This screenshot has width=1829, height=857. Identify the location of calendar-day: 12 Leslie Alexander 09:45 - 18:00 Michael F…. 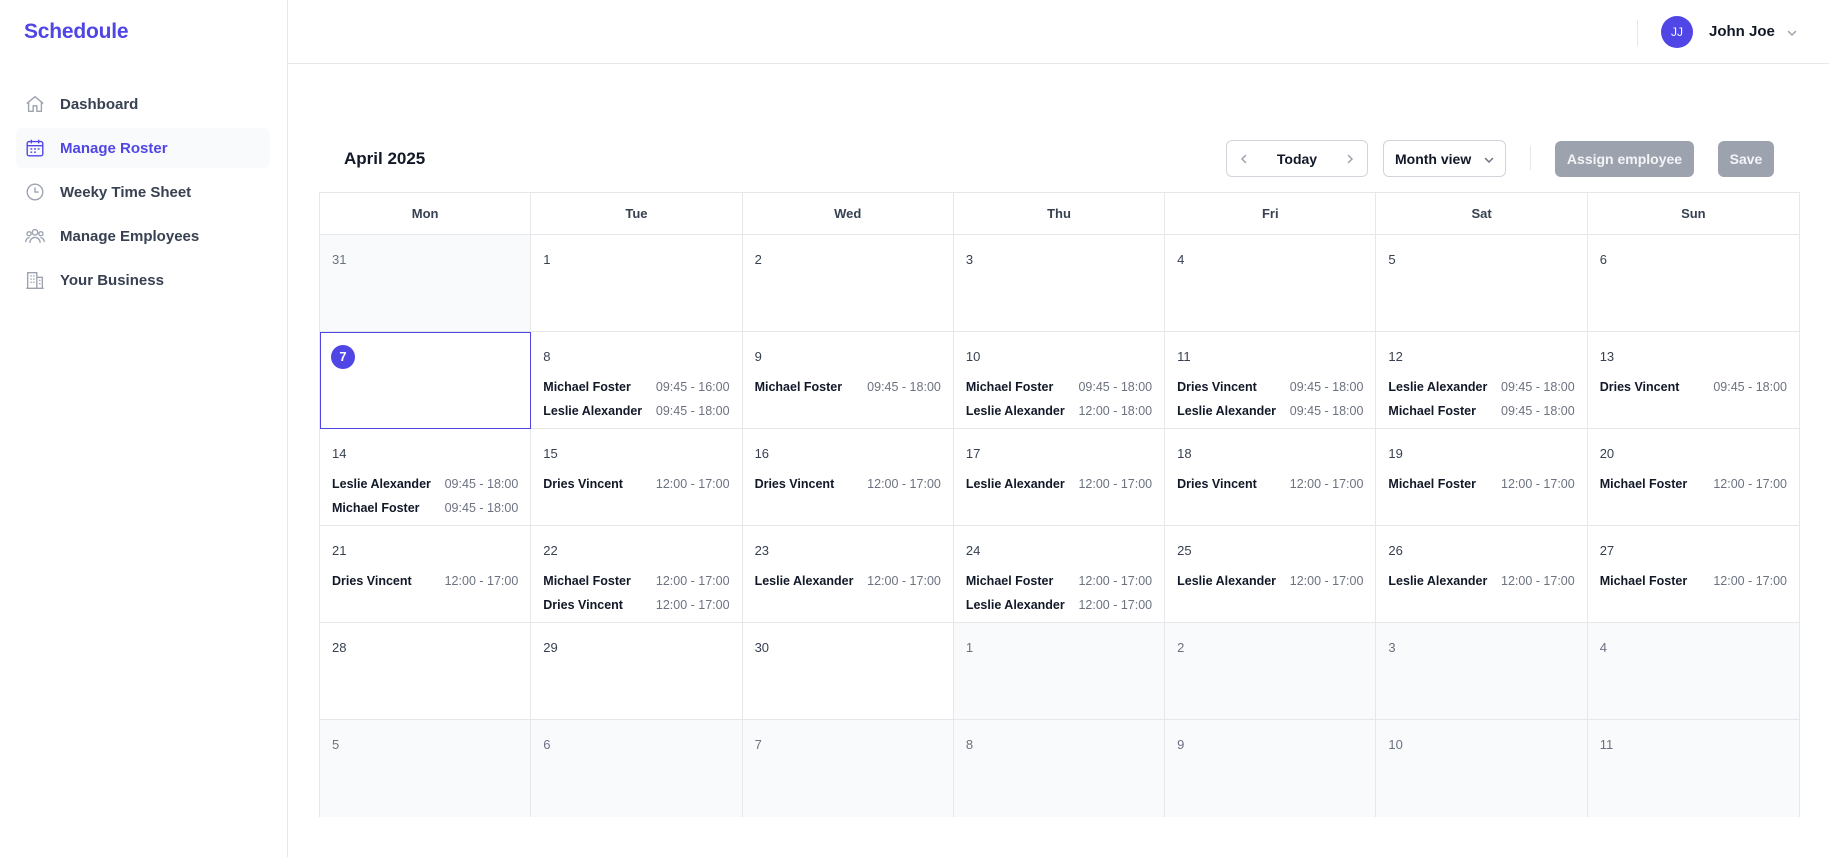
(1482, 380).